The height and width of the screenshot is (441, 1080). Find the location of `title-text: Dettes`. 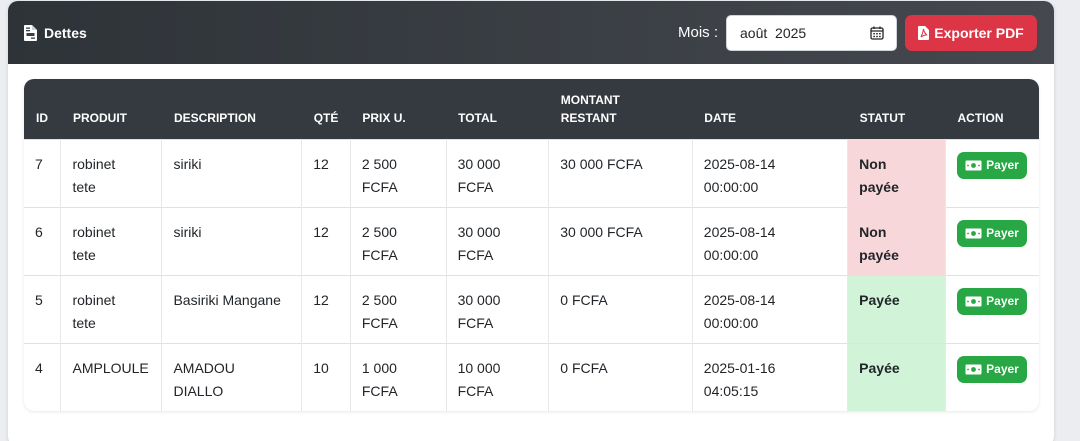

title-text: Dettes is located at coordinates (65, 32).